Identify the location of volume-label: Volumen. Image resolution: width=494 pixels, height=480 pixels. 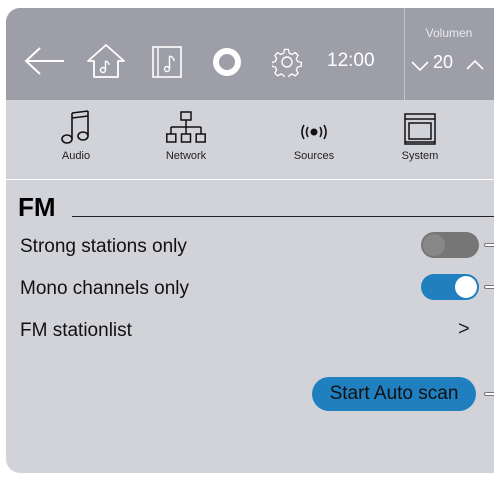
(449, 33).